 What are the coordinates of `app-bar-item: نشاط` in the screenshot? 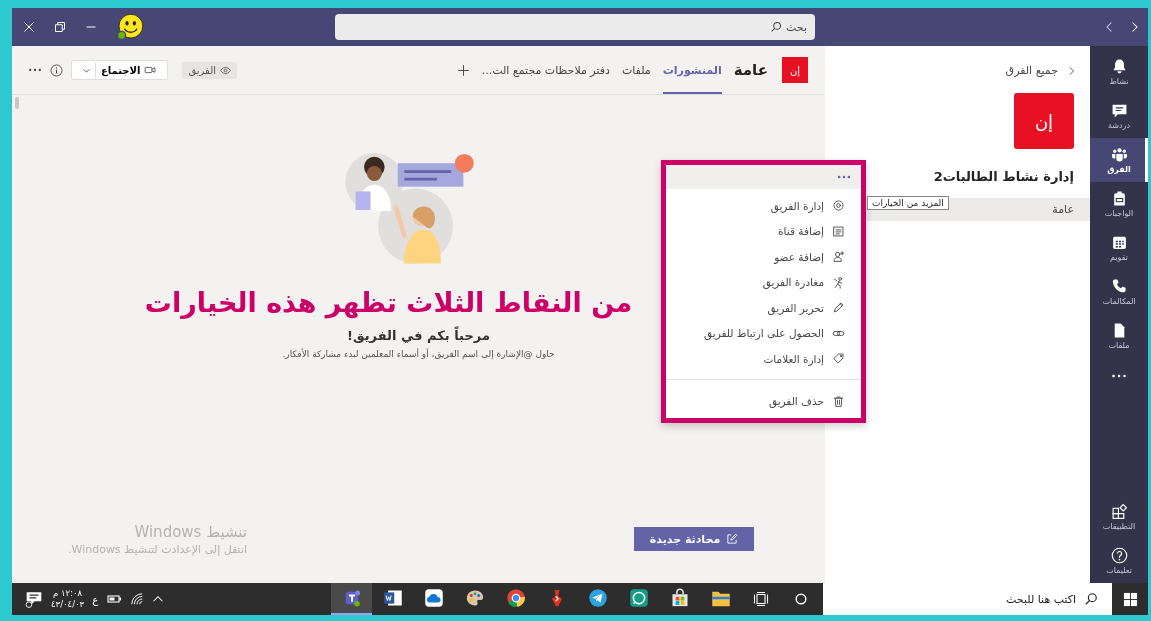 It's located at (1119, 72).